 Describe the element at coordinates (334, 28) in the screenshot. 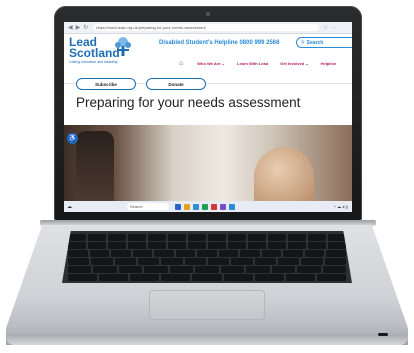

I see `menu-icon: ⋯` at that location.